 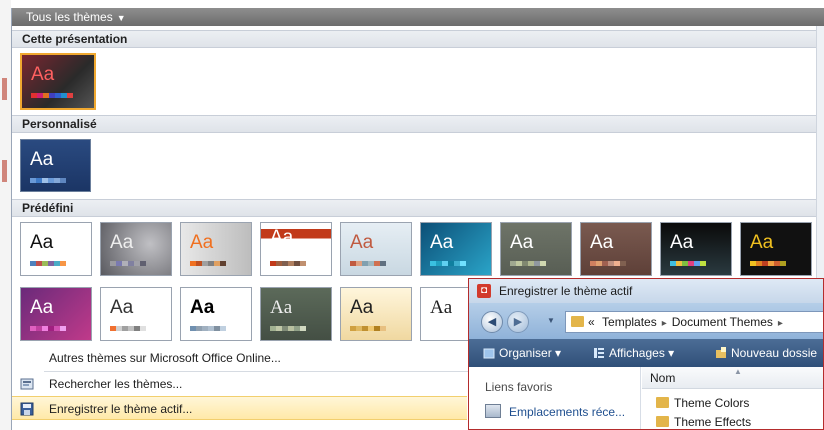 I want to click on new-folder-button: Nouveau dossie, so click(x=766, y=353).